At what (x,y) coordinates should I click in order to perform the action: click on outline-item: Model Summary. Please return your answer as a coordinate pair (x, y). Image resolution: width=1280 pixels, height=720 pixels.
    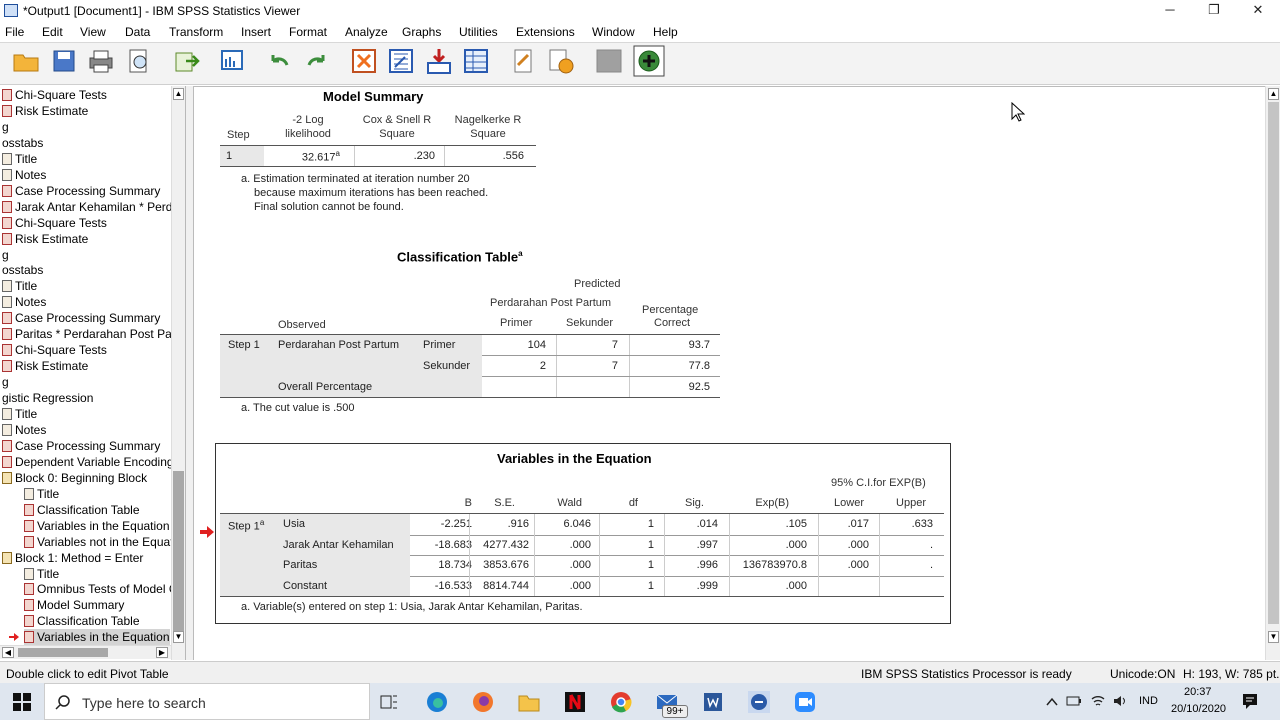
    Looking at the image, I should click on (74, 605).